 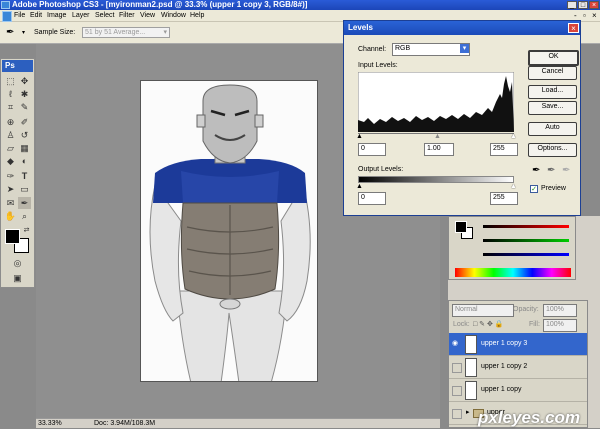 I want to click on menu-image: Image, so click(x=56, y=16).